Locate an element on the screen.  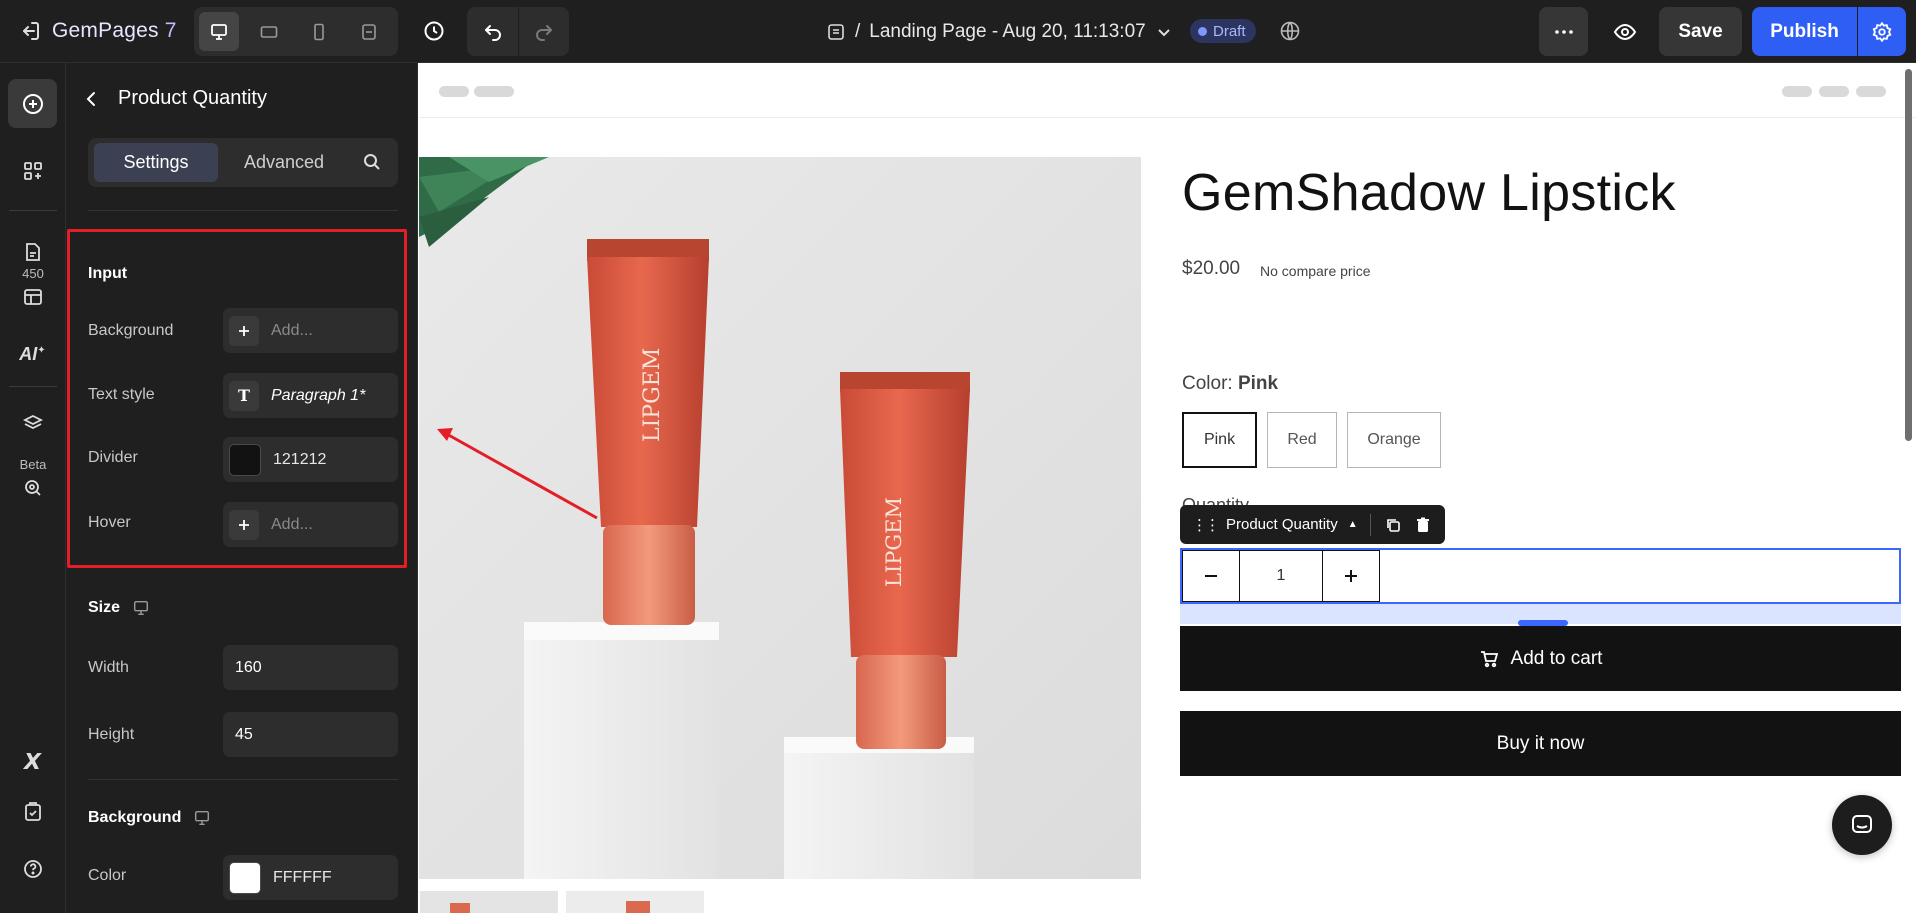
more-options-button is located at coordinates (1563, 31).